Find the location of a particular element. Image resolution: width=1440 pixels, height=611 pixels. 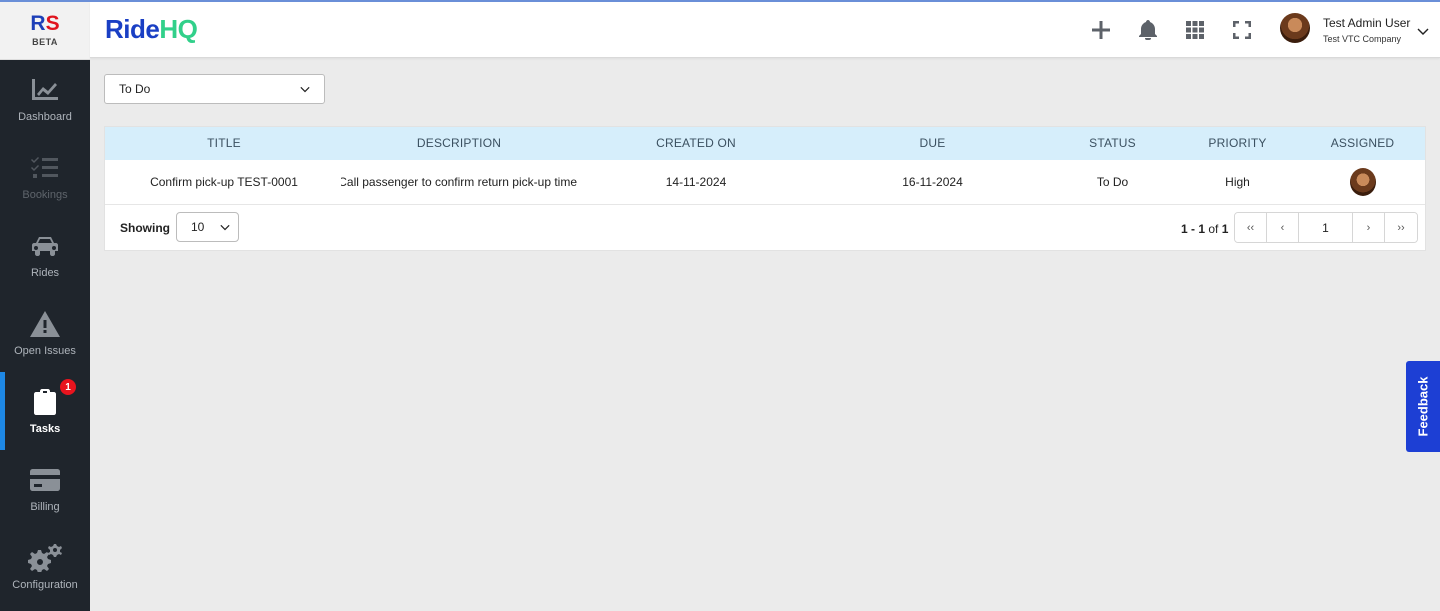

user-company: Test VTC Company is located at coordinates (1362, 39).